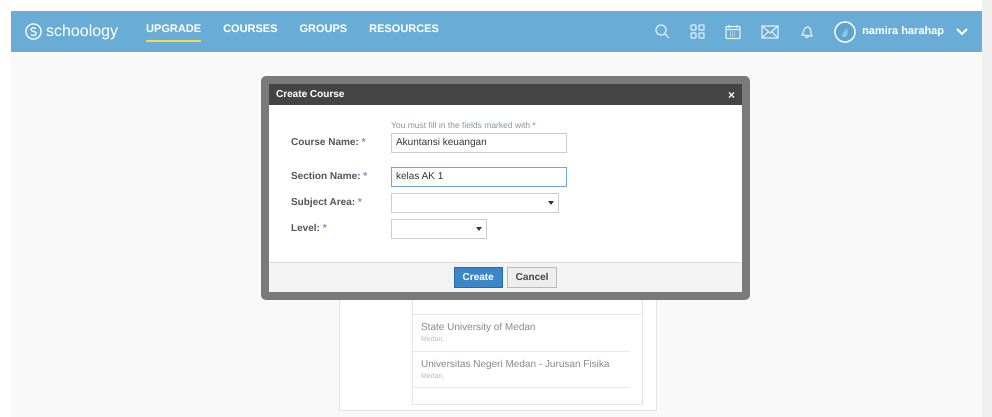 The image size is (992, 417). Describe the element at coordinates (662, 31) in the screenshot. I see `search-icon` at that location.